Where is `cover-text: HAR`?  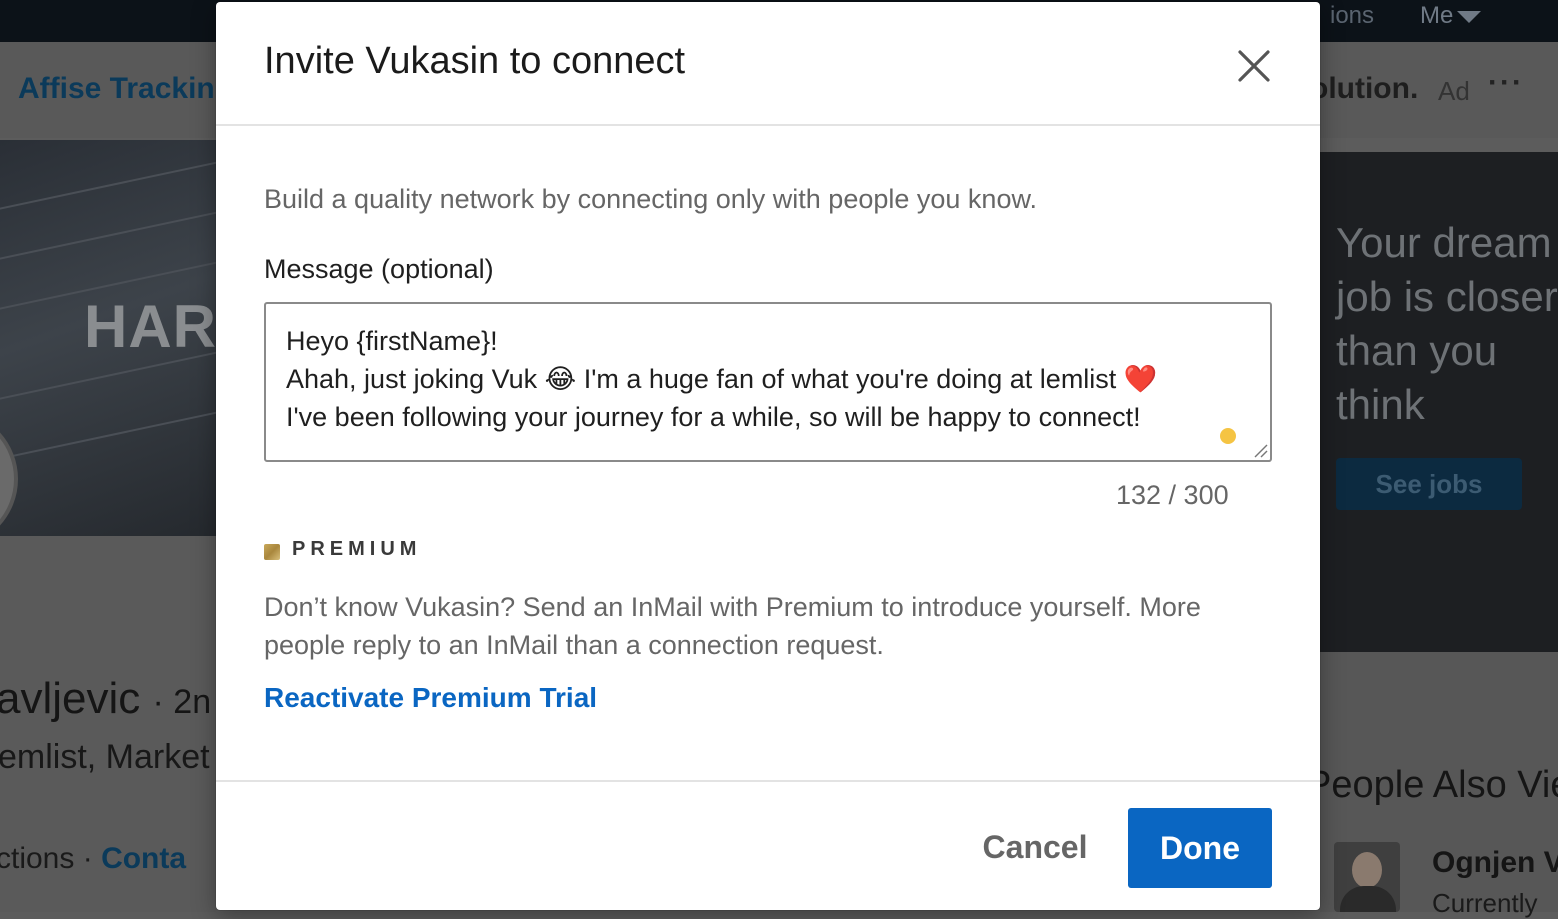
cover-text: HAR is located at coordinates (150, 326).